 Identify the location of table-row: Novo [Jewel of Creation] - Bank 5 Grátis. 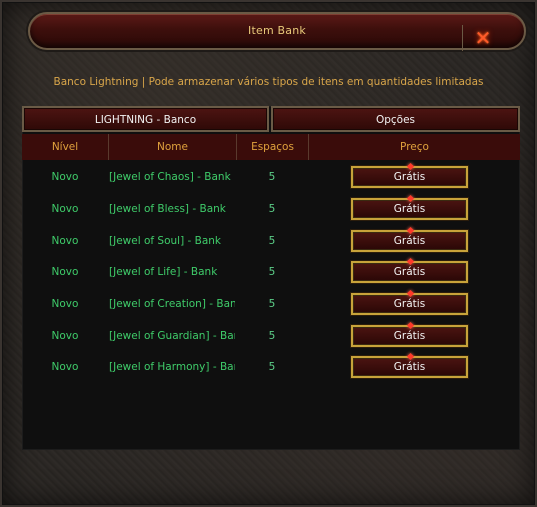
(271, 304).